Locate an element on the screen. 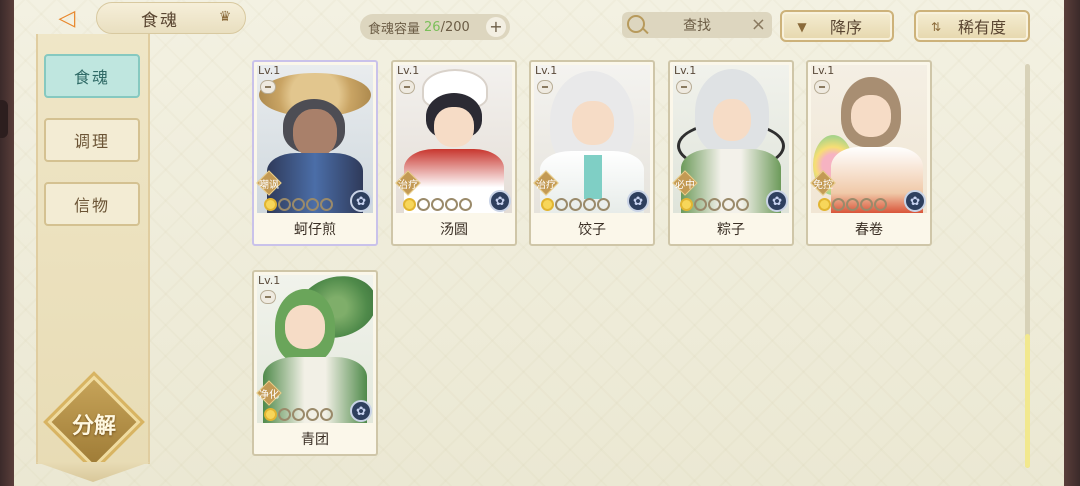  window-edge-left is located at coordinates (7, 243).